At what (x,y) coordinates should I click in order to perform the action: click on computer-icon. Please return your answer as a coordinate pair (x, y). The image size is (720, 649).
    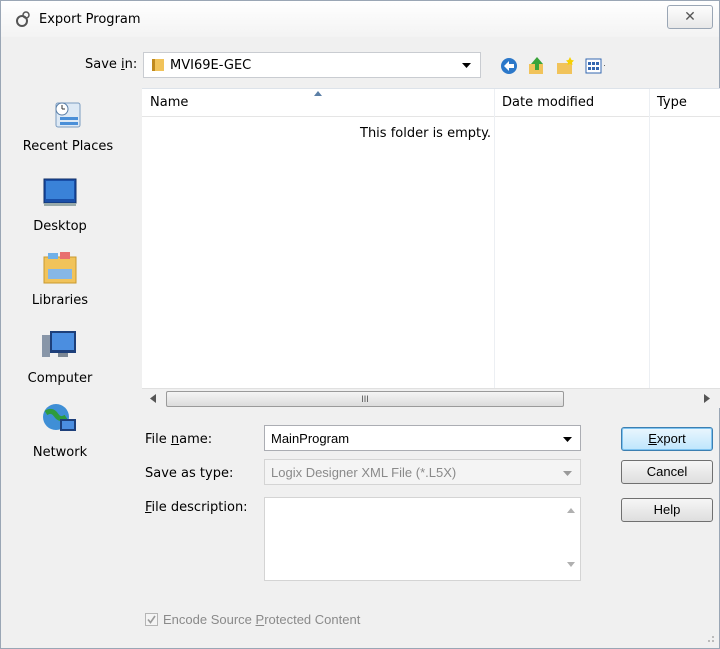
    Looking at the image, I should click on (60, 347).